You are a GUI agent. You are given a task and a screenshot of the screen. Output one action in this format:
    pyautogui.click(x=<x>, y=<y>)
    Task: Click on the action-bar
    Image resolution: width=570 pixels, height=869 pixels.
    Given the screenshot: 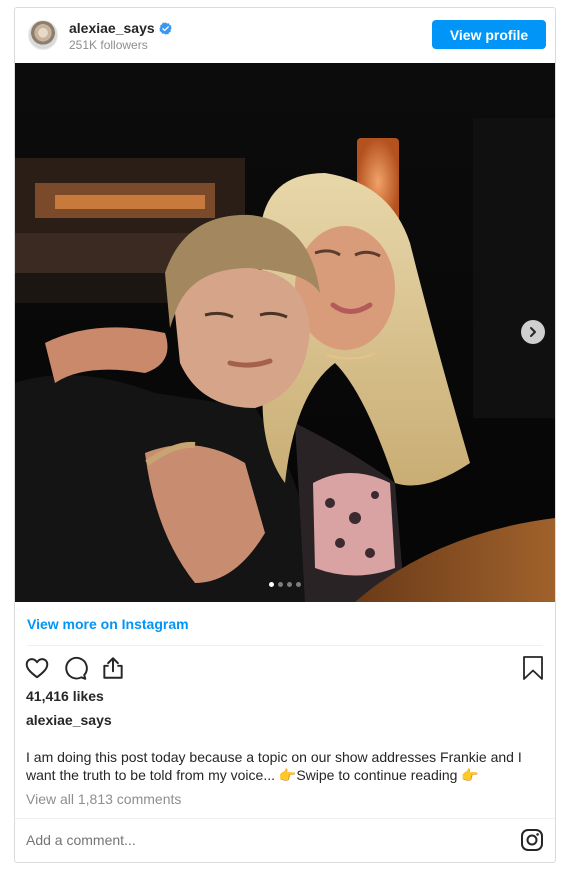 What is the action you would take?
    pyautogui.click(x=75, y=668)
    